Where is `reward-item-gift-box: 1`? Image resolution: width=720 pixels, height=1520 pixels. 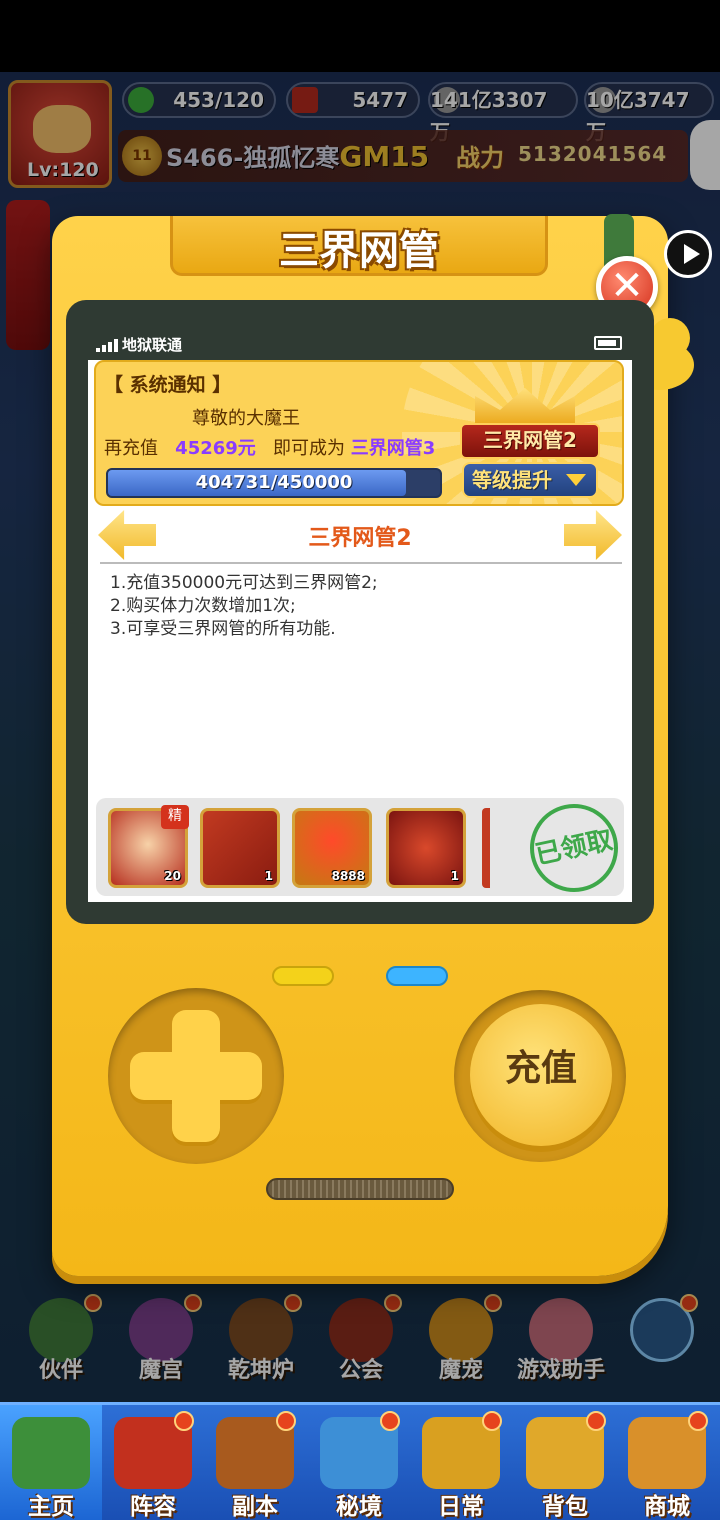
reward-item-gift-box: 1 is located at coordinates (426, 848).